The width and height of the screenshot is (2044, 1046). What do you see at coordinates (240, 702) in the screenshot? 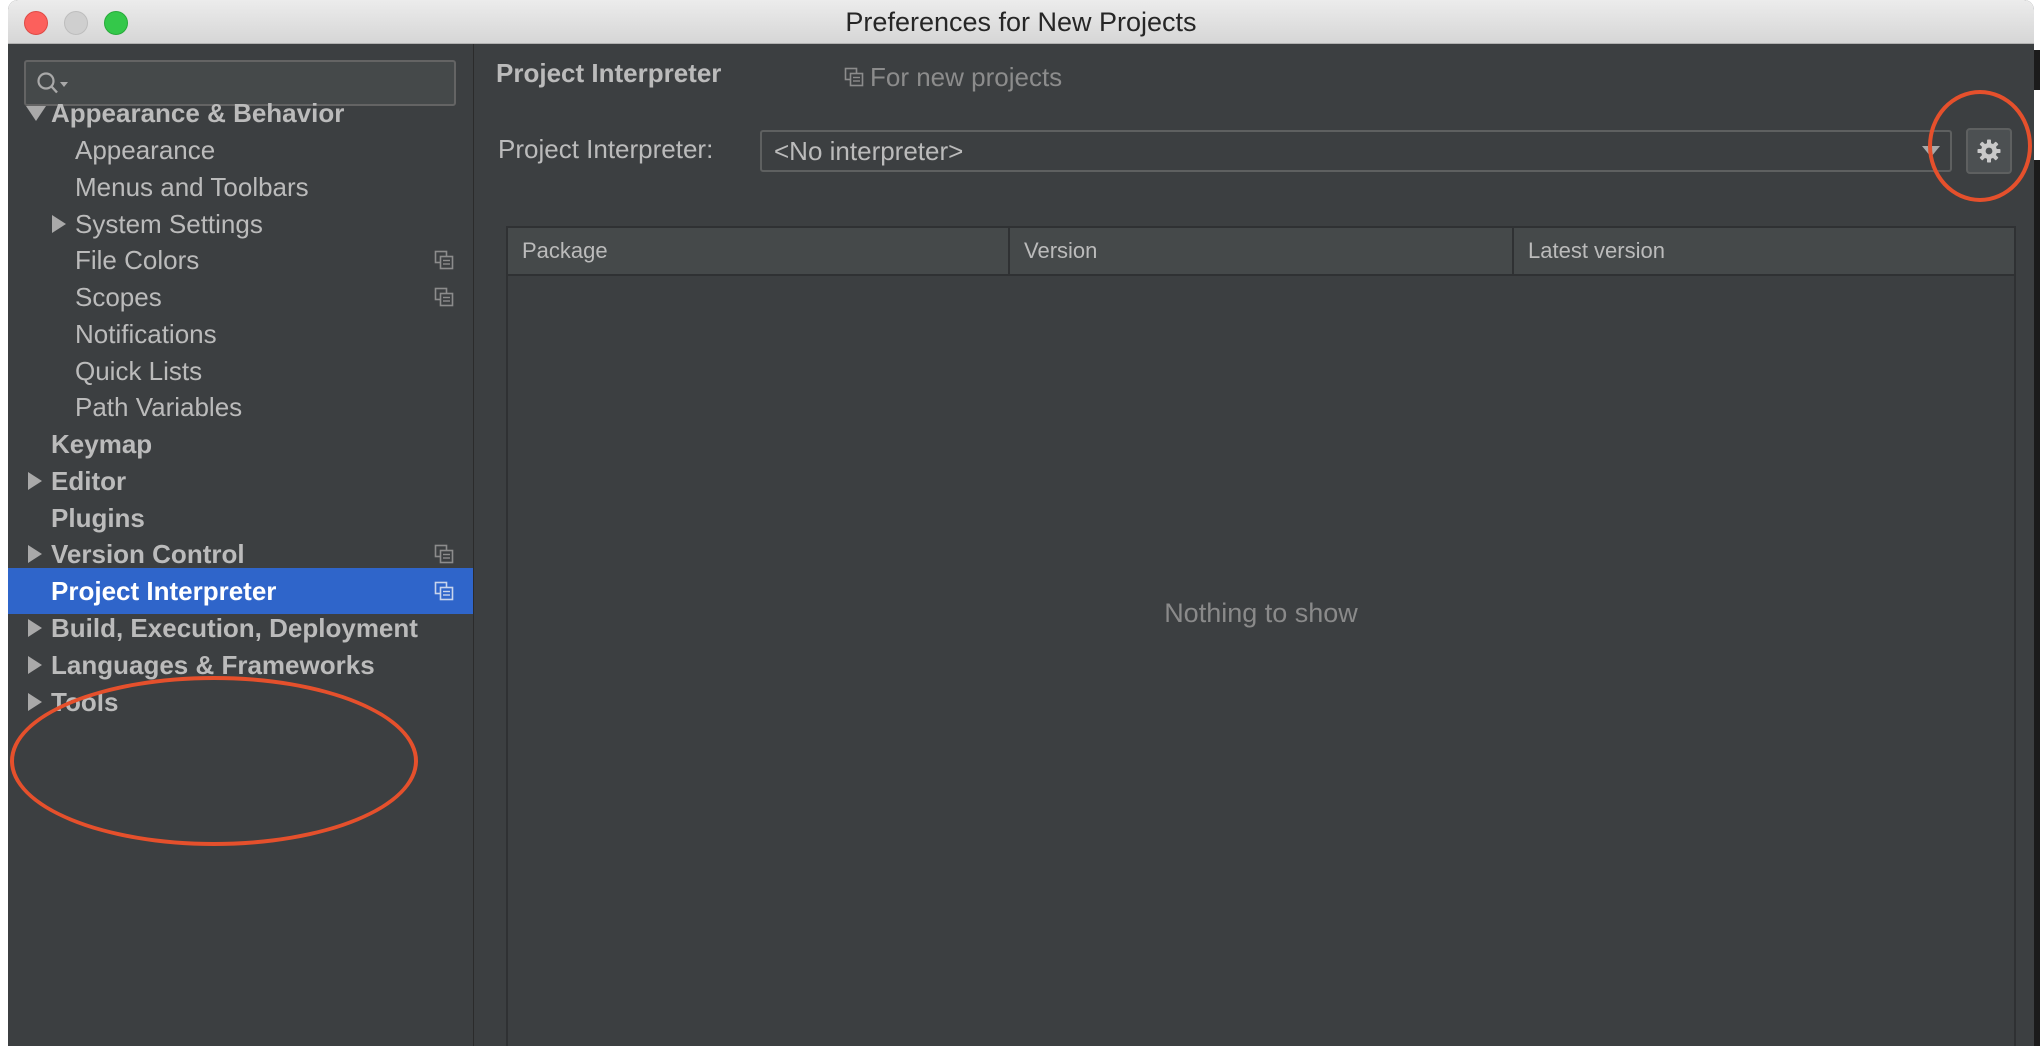
I see `sidebar-item-tools: Tools` at bounding box center [240, 702].